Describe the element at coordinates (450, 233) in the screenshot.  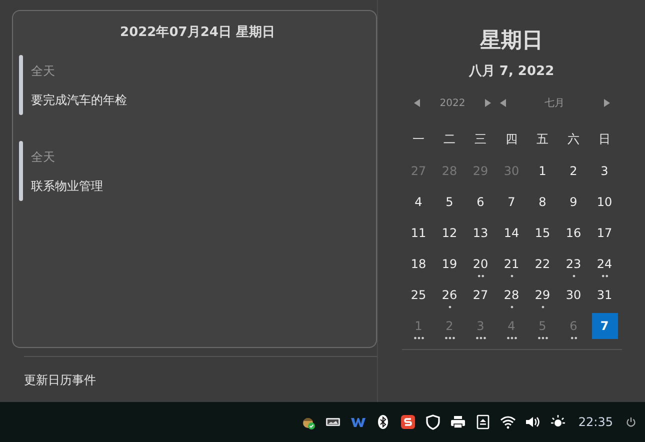
I see `calendar-day: 12` at that location.